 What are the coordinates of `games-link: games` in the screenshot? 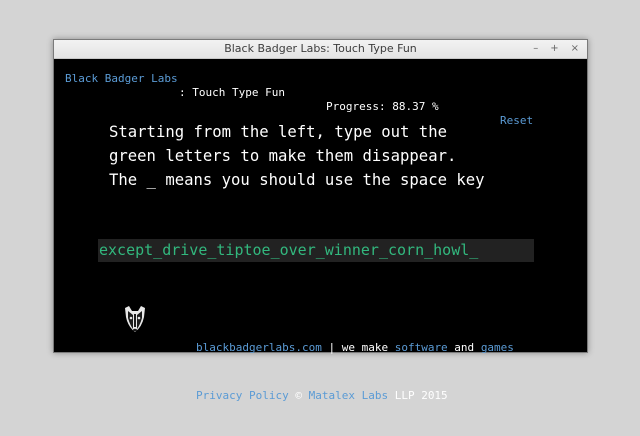 It's located at (497, 347).